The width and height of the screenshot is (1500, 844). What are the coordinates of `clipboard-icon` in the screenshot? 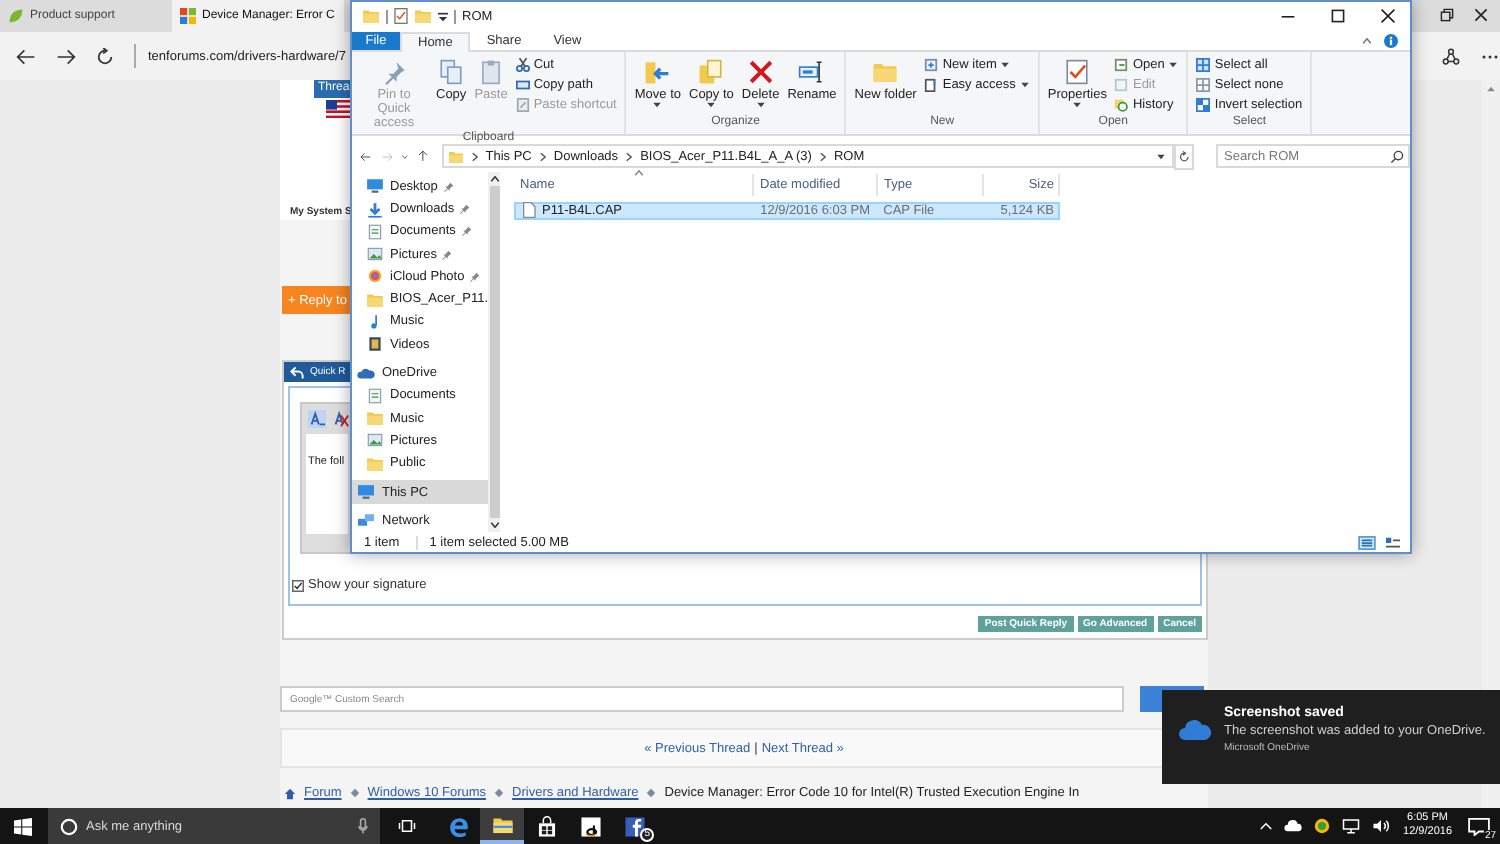 It's located at (491, 71).